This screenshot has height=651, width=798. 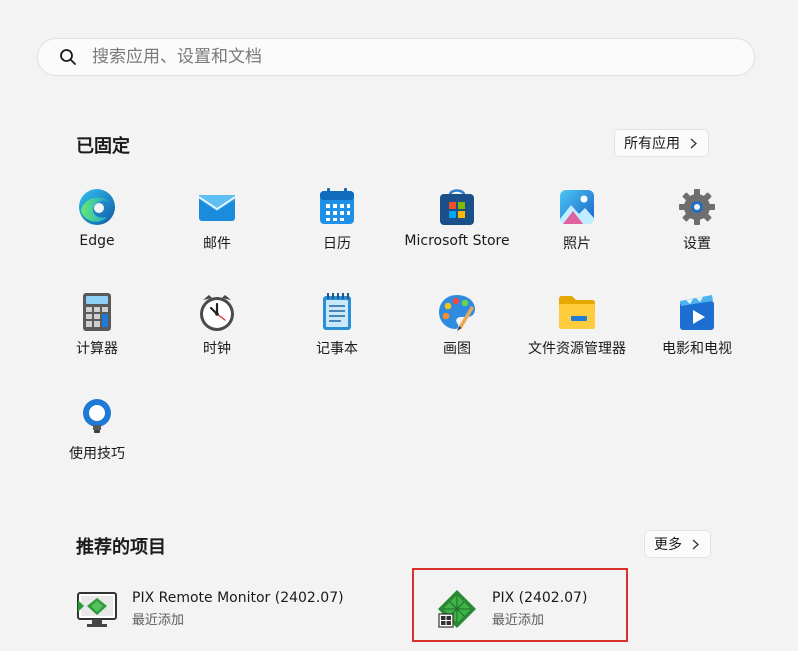 I want to click on app-label: 使用技巧, so click(x=97, y=454).